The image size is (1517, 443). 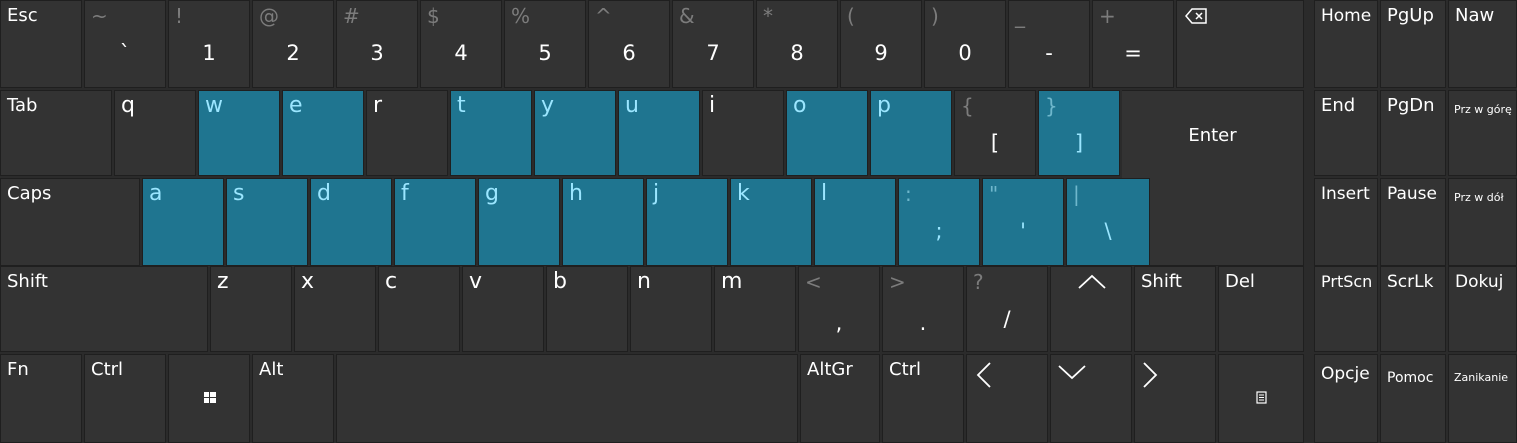 I want to click on key-v: v, so click(x=503, y=309).